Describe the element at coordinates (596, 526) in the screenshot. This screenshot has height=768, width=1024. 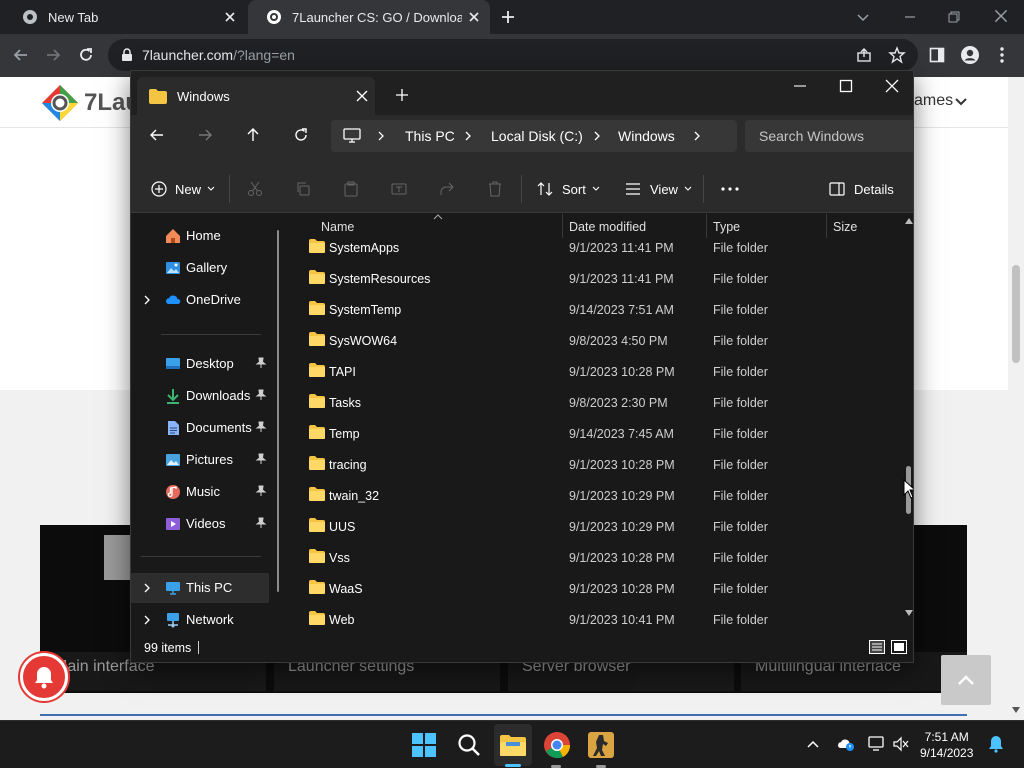
I see `table-row: UUS 9/1/2023 10:29 PM File folder` at that location.